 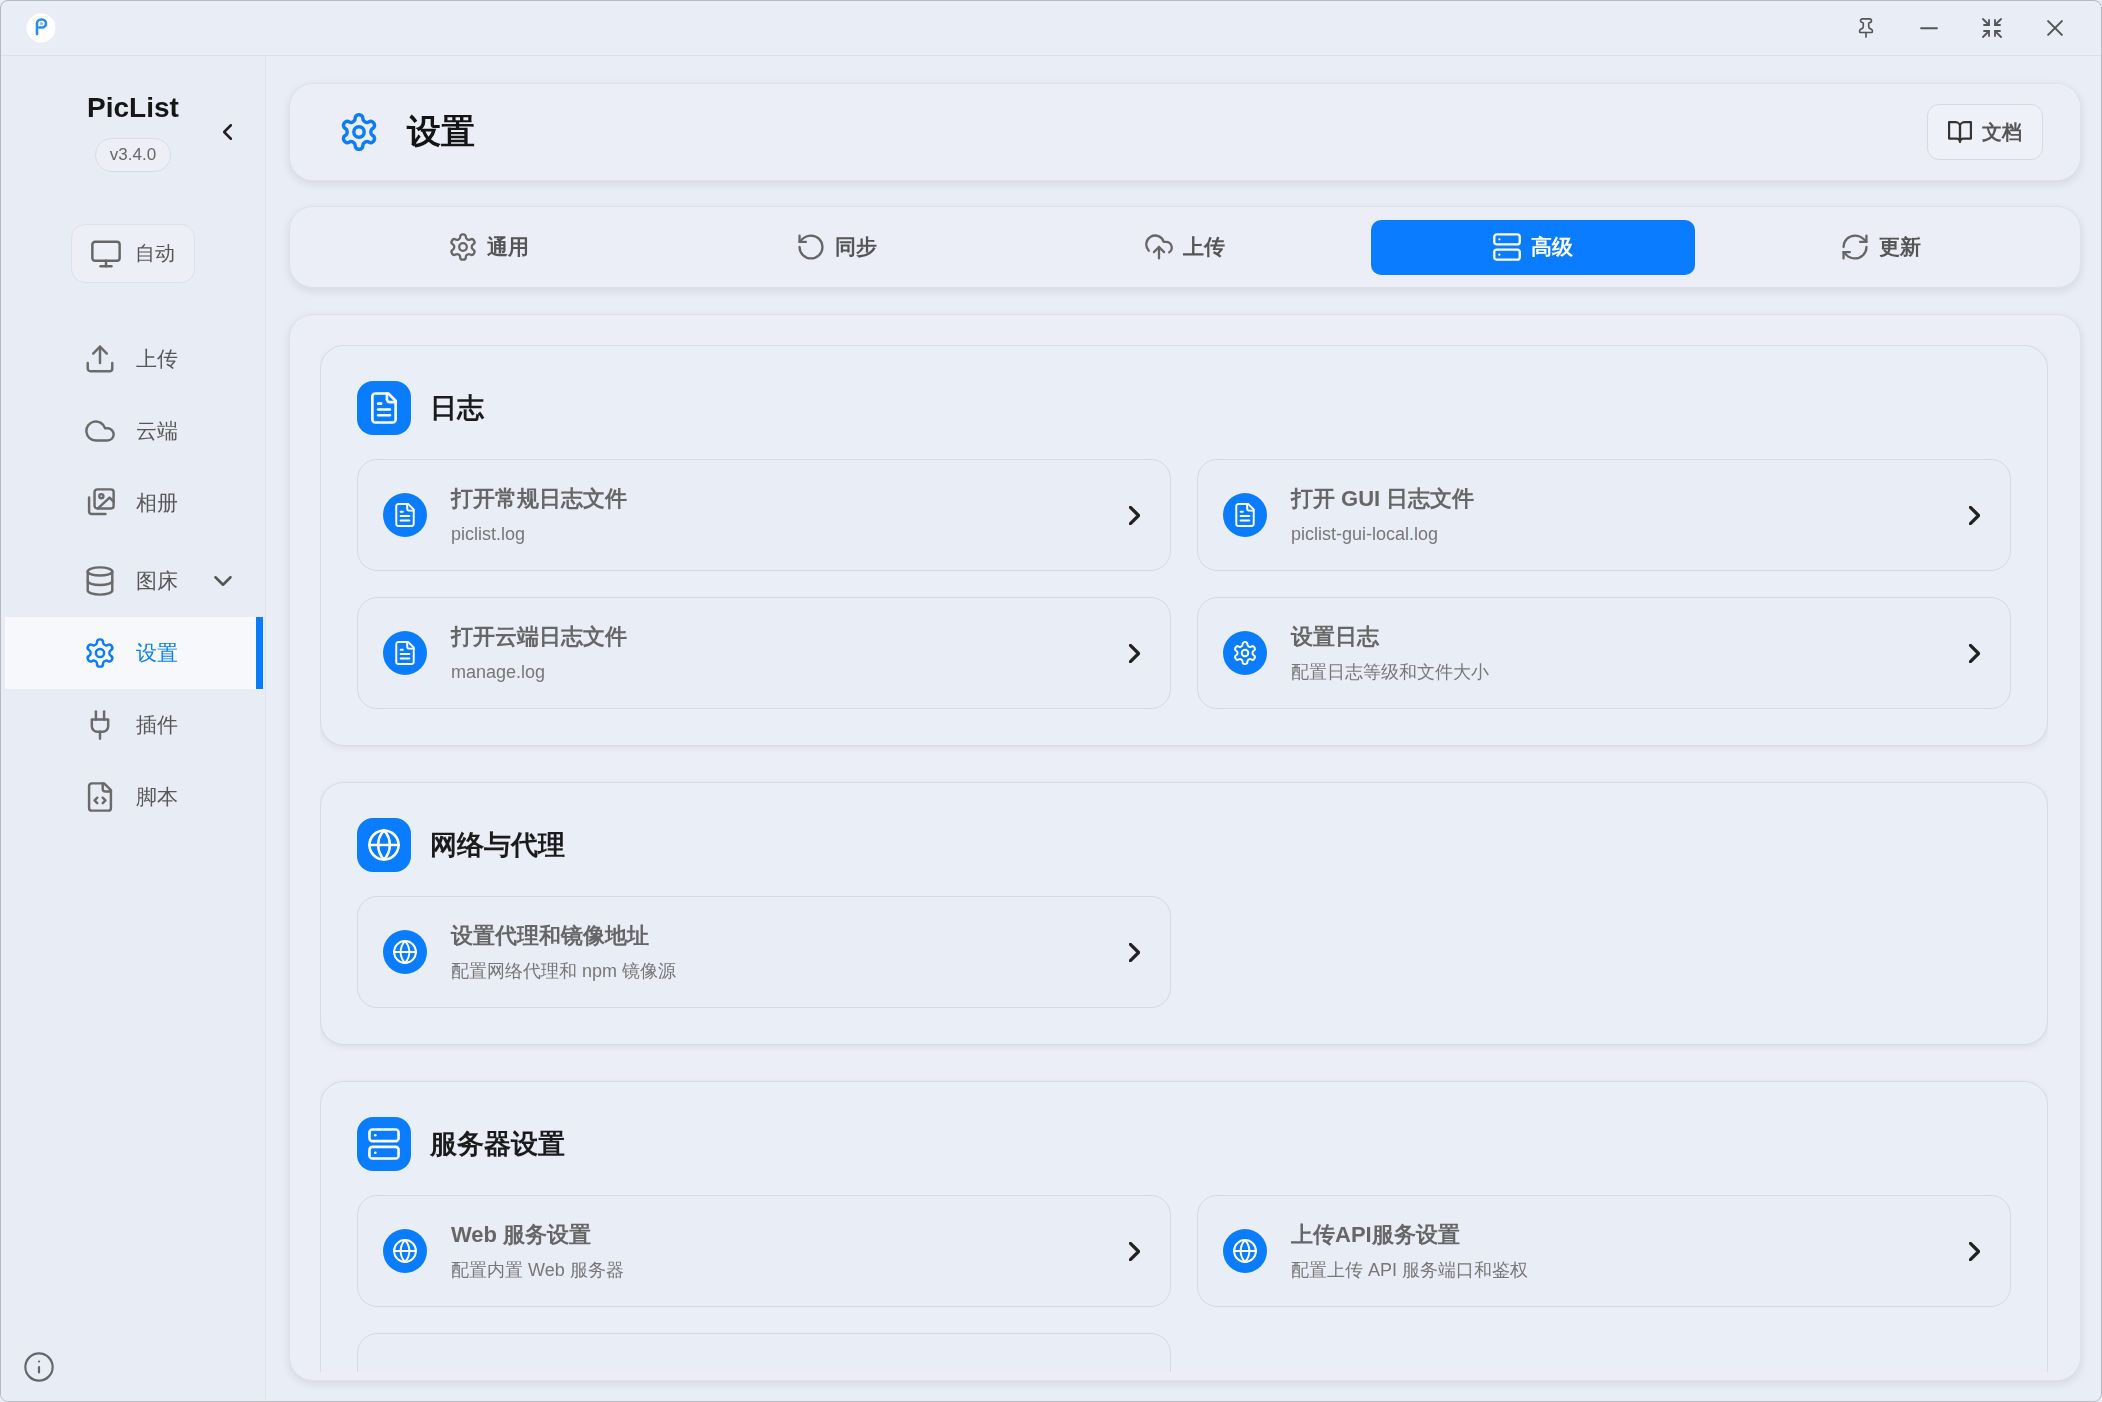 What do you see at coordinates (100, 797) in the screenshot?
I see `code-file-icon` at bounding box center [100, 797].